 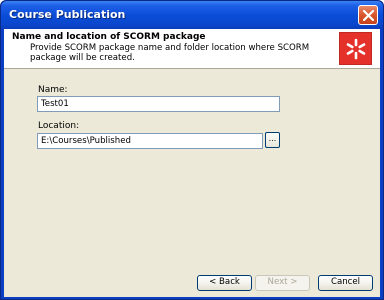 I want to click on page-title: Name and location of SCORM package, so click(x=109, y=37).